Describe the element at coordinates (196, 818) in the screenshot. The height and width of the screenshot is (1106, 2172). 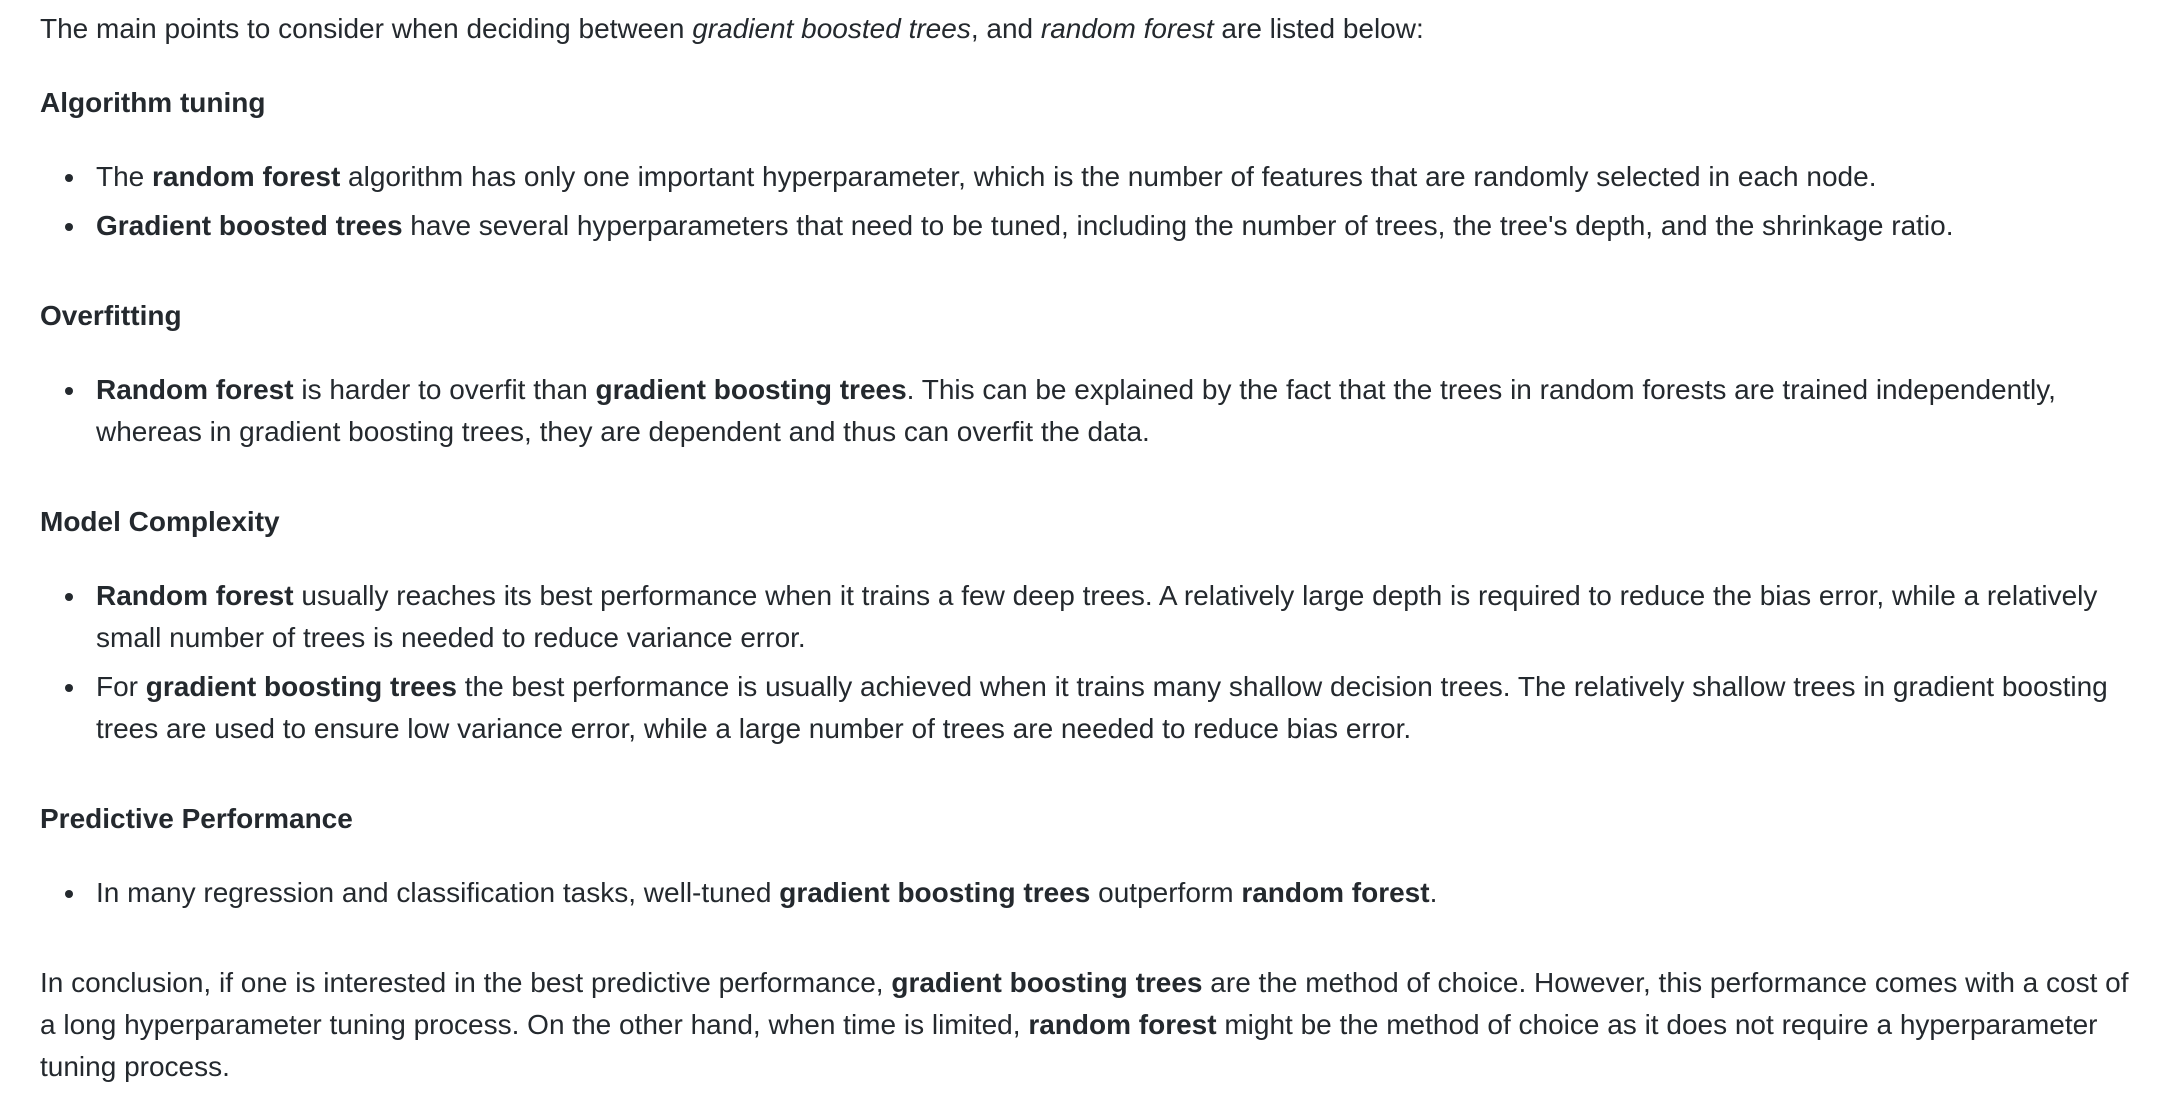
I see `section-heading-predictive-performance: Predictive Performance` at that location.